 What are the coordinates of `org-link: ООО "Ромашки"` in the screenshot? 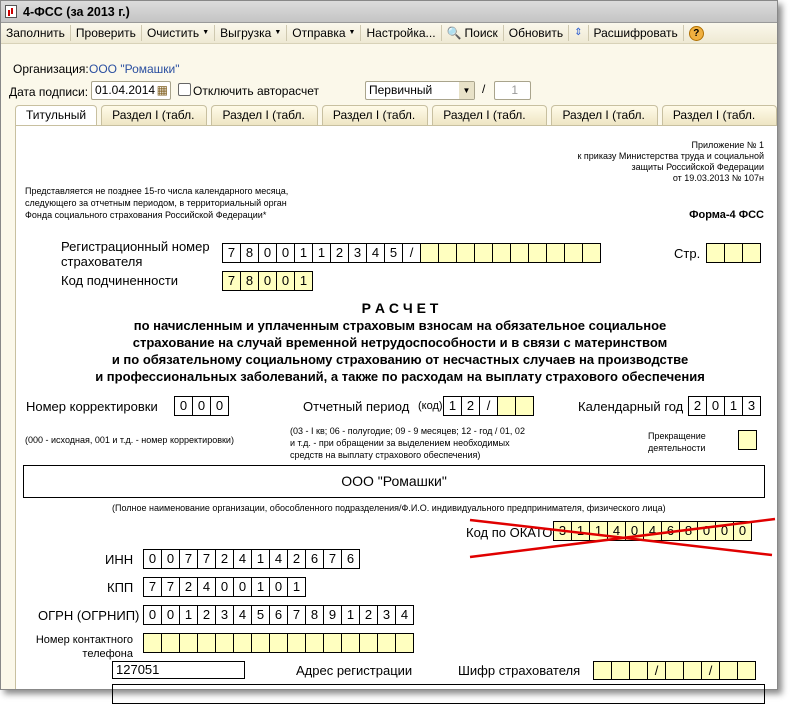 It's located at (134, 69).